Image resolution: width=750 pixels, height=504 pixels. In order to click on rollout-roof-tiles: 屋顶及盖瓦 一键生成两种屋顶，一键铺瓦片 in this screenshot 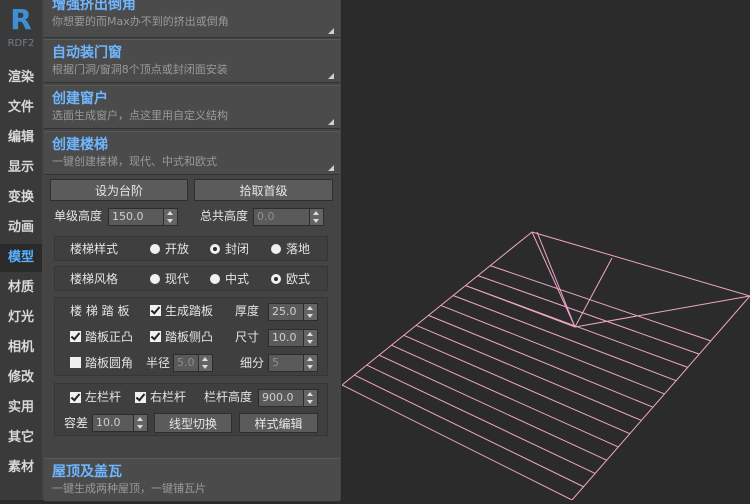, I will do `click(192, 480)`.